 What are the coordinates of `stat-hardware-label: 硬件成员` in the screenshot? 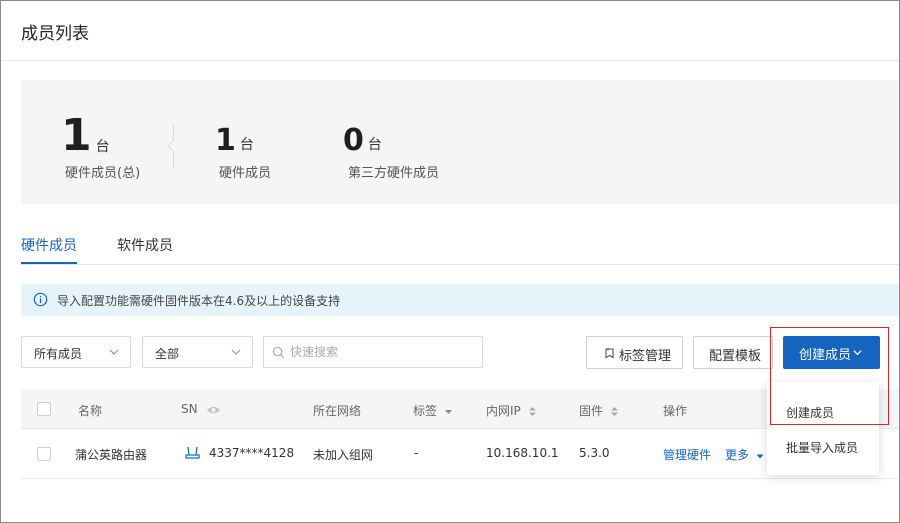 It's located at (245, 173).